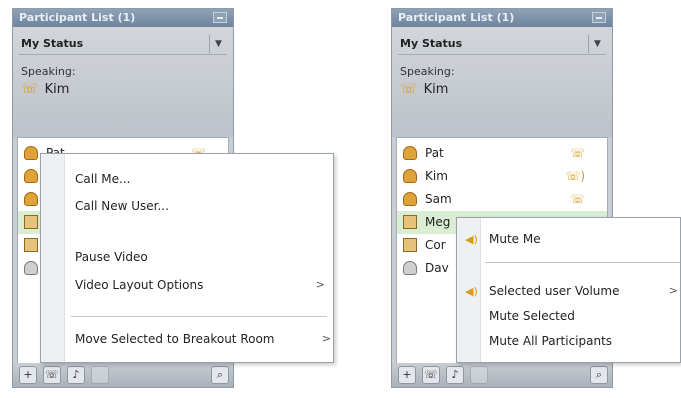  I want to click on participant-name: Sam, so click(438, 199).